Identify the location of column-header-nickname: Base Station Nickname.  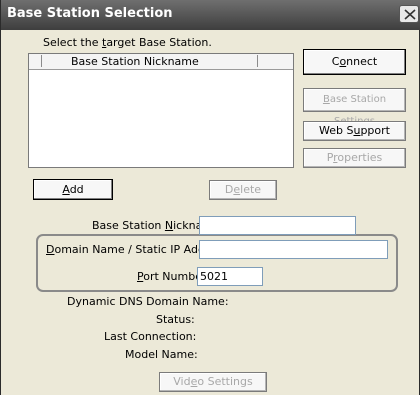
(135, 61).